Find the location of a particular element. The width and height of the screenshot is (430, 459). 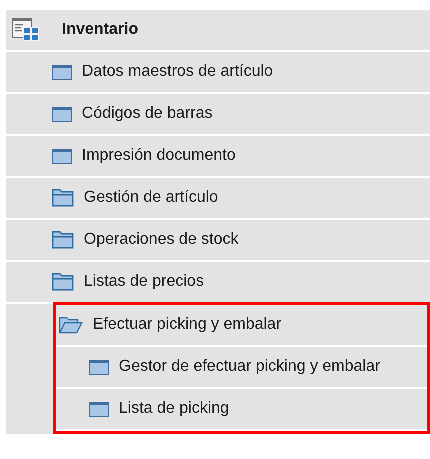

tree-item: Gestor de efectuar picking y embalar is located at coordinates (249, 367).